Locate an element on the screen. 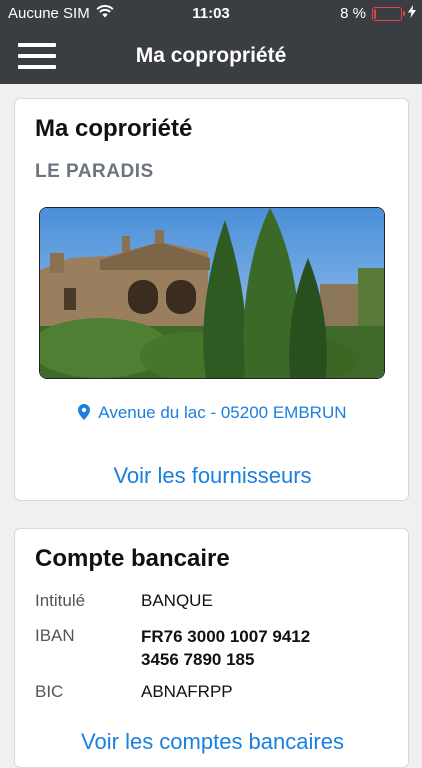 The width and height of the screenshot is (422, 768). battery-icon is located at coordinates (388, 13).